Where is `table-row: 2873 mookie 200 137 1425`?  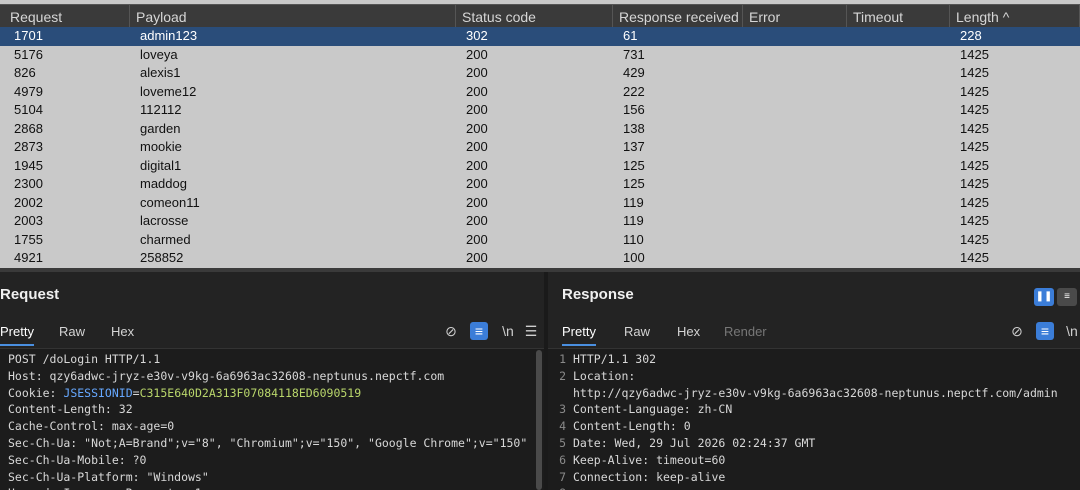
table-row: 2873 mookie 200 137 1425 is located at coordinates (540, 147).